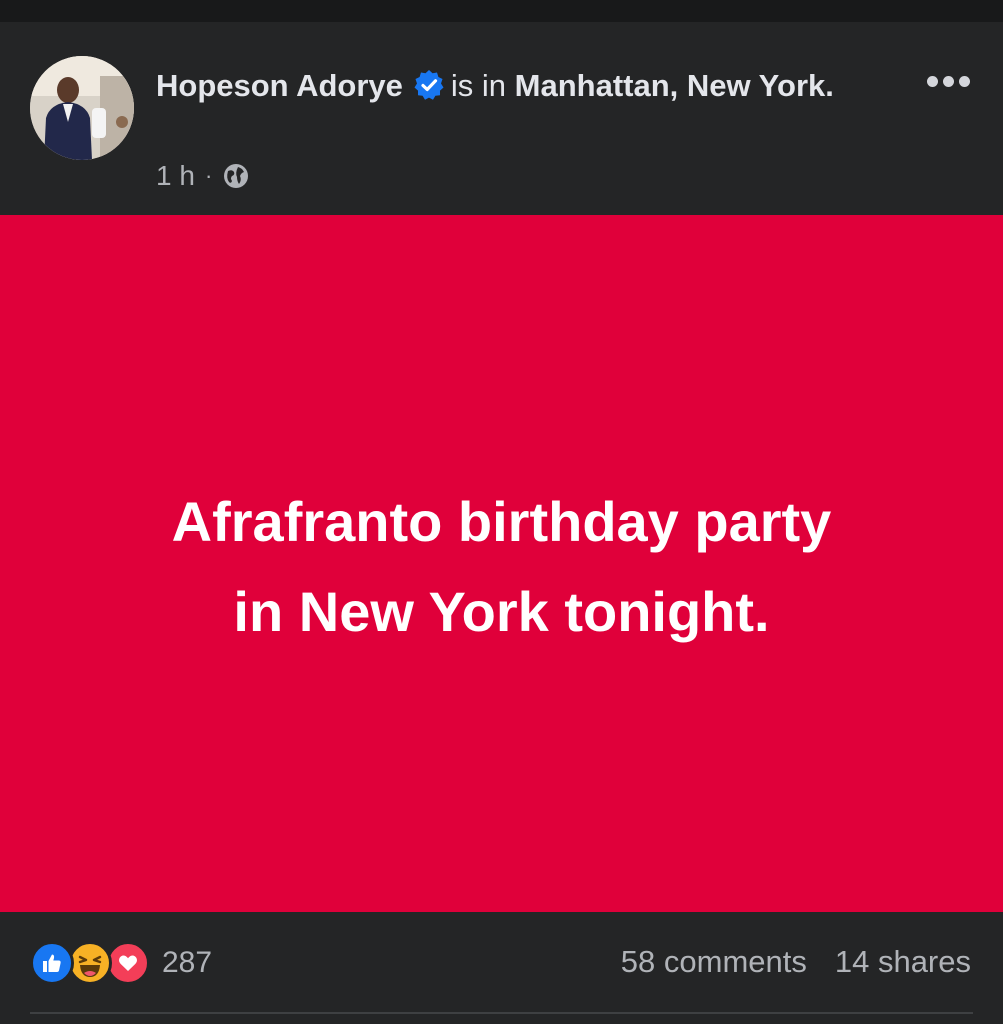 This screenshot has width=1003, height=1024. What do you see at coordinates (187, 962) in the screenshot?
I see `reaction-count: 287` at bounding box center [187, 962].